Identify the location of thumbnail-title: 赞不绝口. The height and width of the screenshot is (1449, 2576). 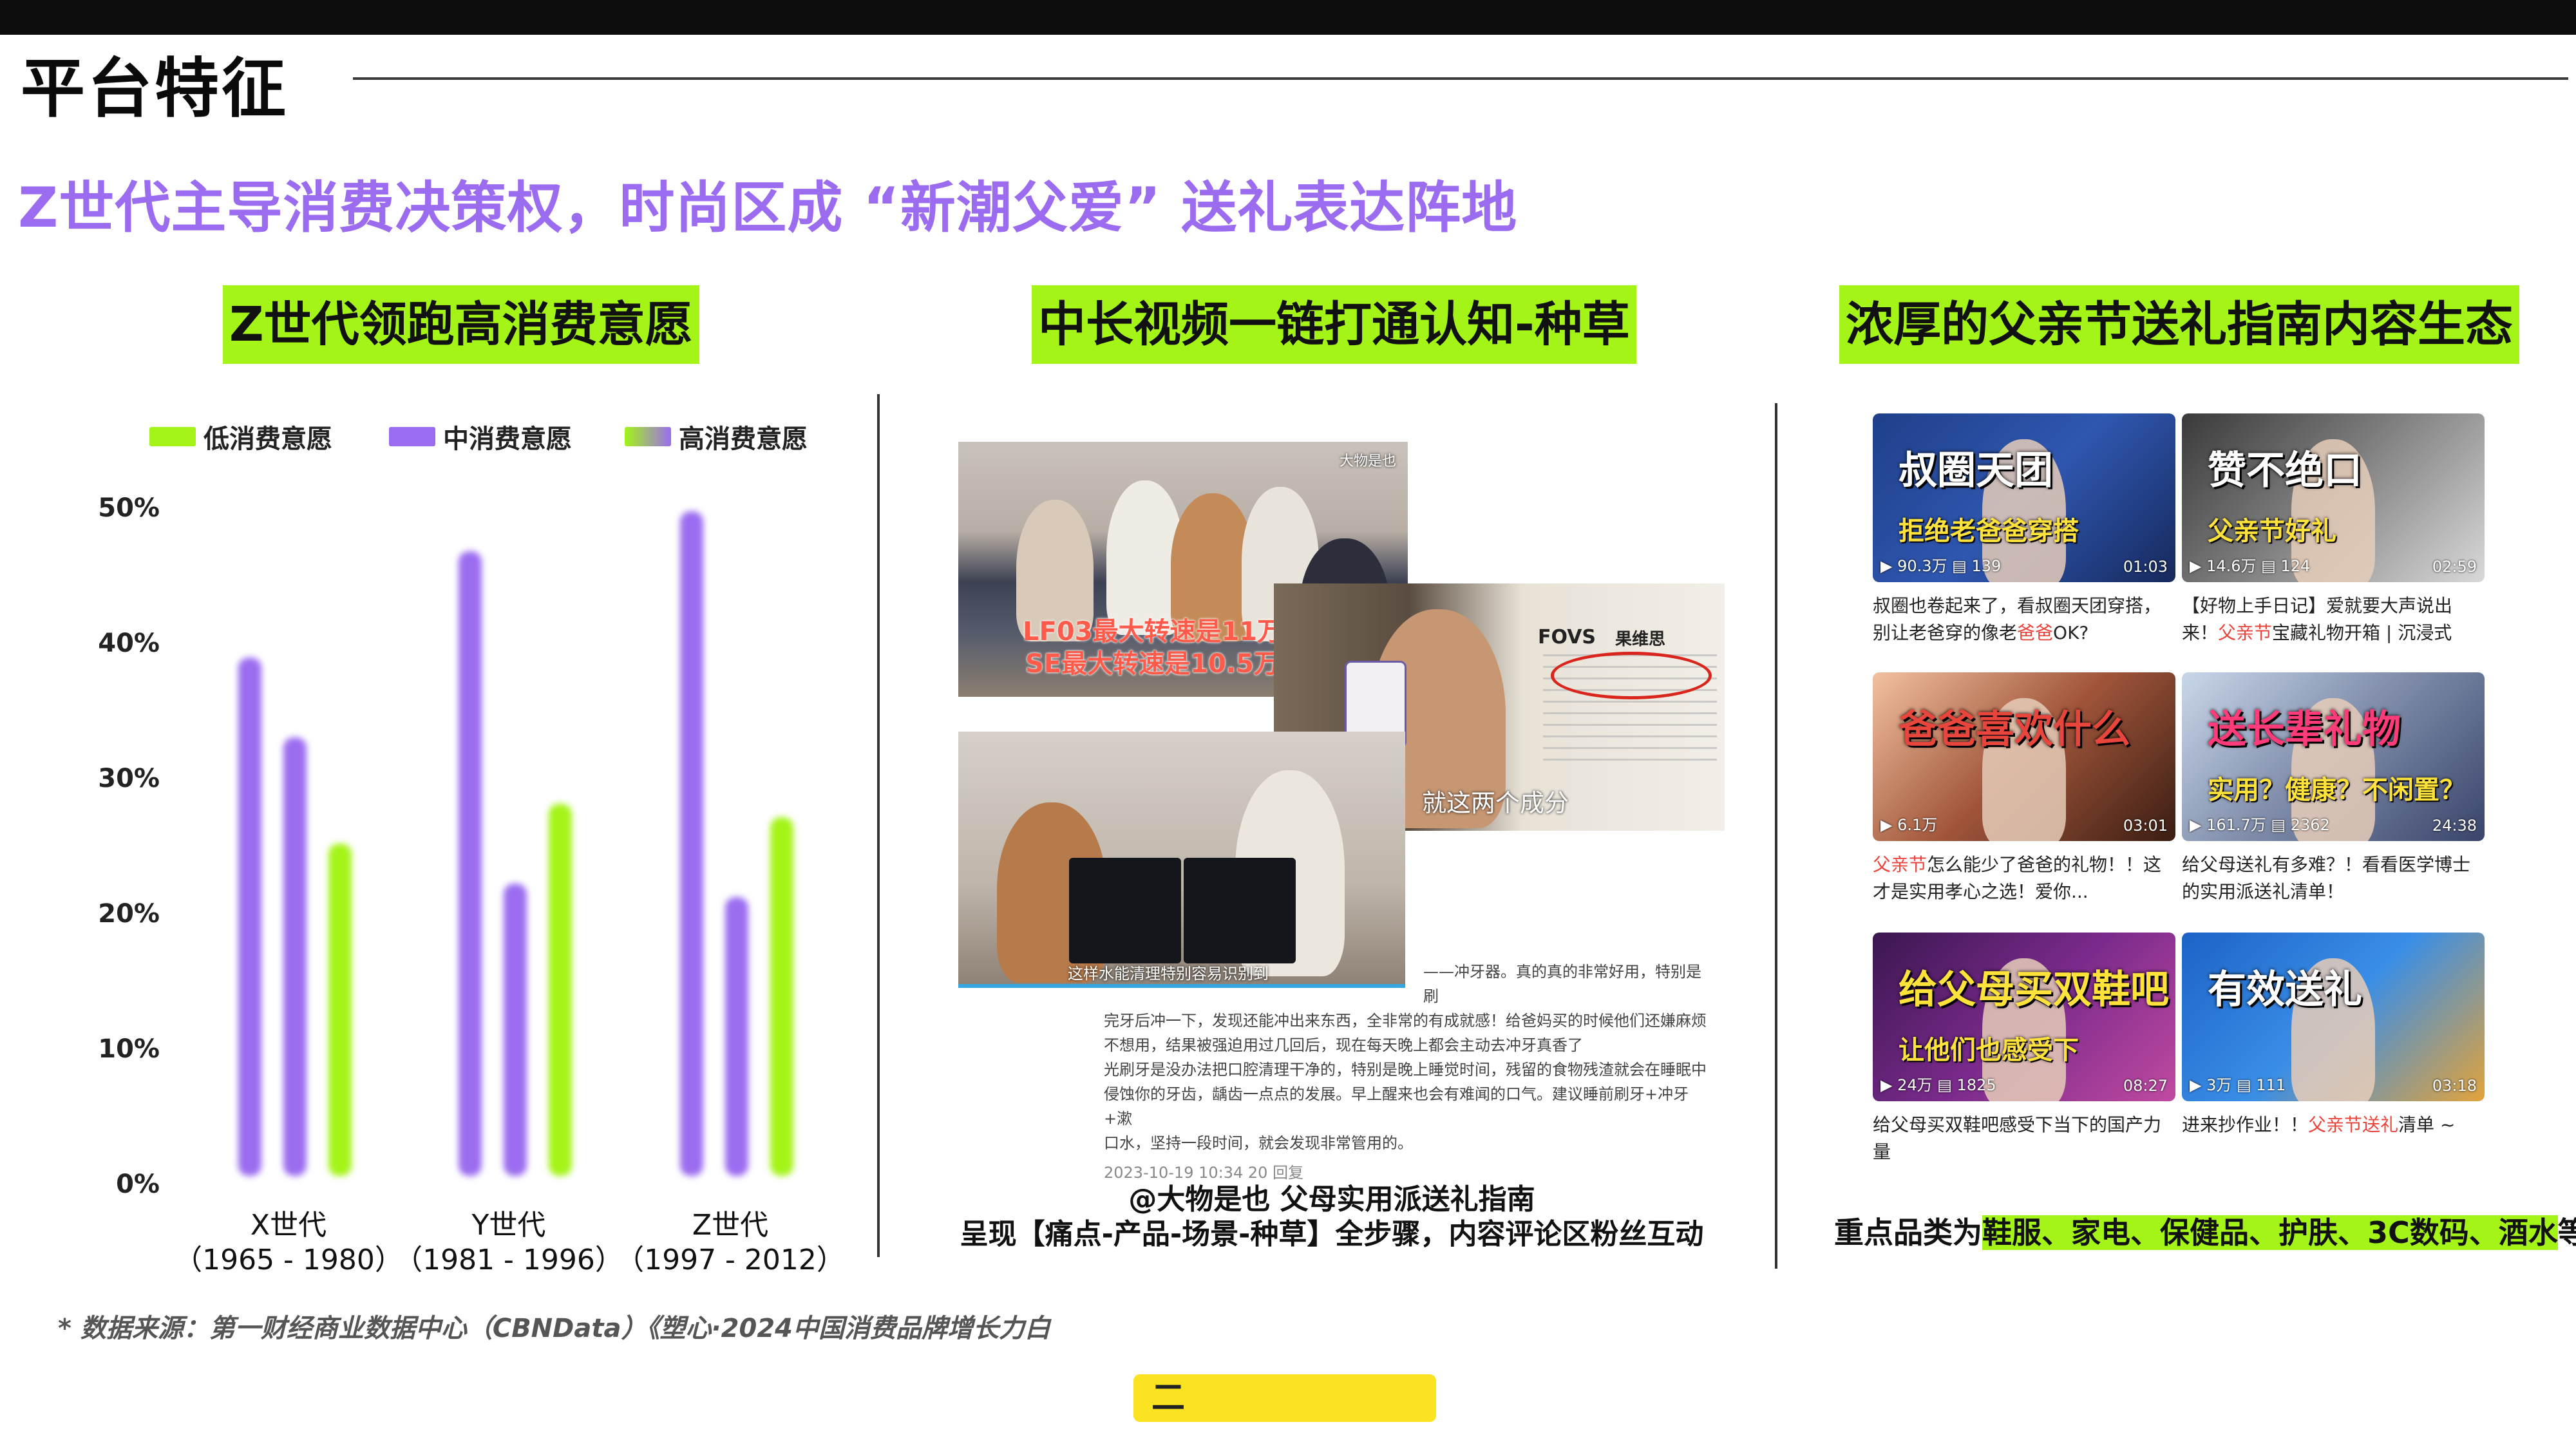
(2285, 470).